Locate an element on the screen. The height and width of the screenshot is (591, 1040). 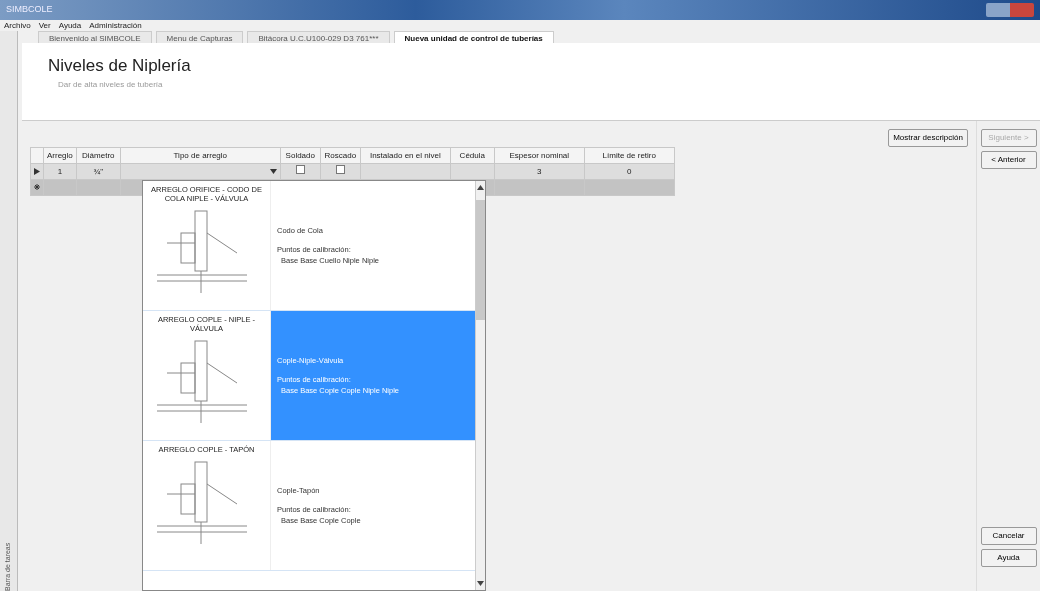
new-row-icon is located at coordinates (37, 187).